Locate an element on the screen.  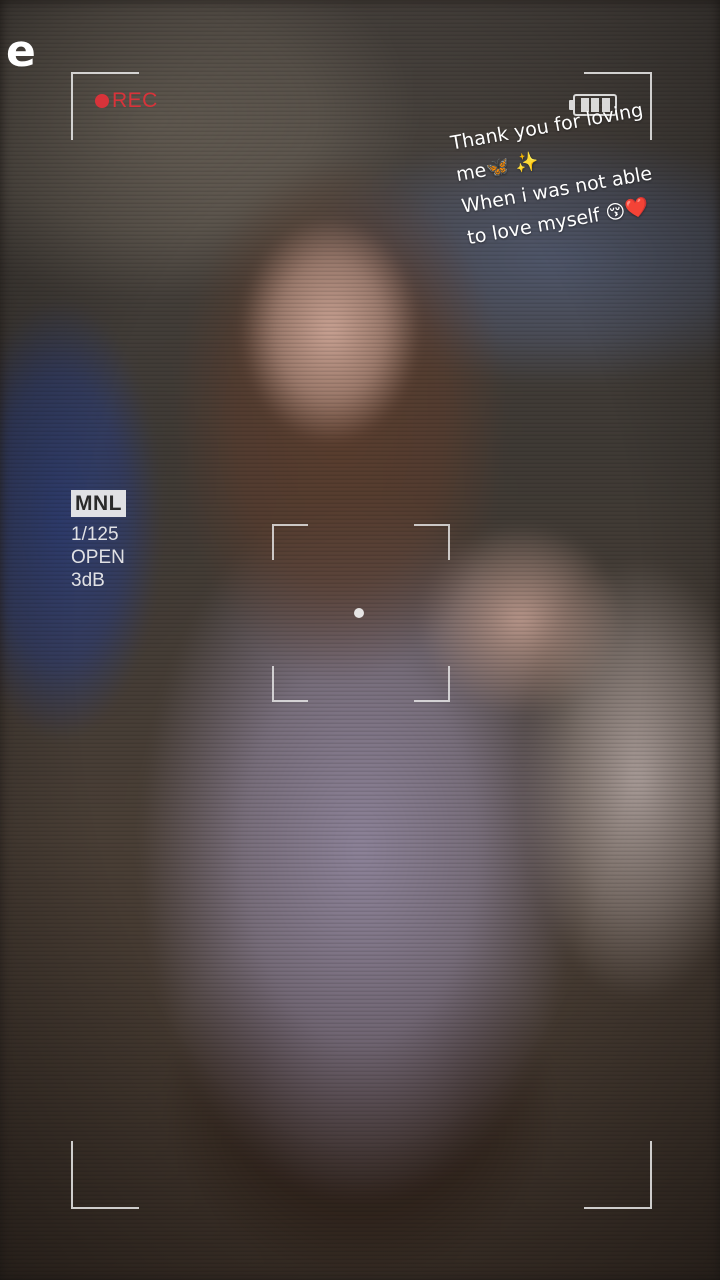
aperture-value: OPEN is located at coordinates (98, 557).